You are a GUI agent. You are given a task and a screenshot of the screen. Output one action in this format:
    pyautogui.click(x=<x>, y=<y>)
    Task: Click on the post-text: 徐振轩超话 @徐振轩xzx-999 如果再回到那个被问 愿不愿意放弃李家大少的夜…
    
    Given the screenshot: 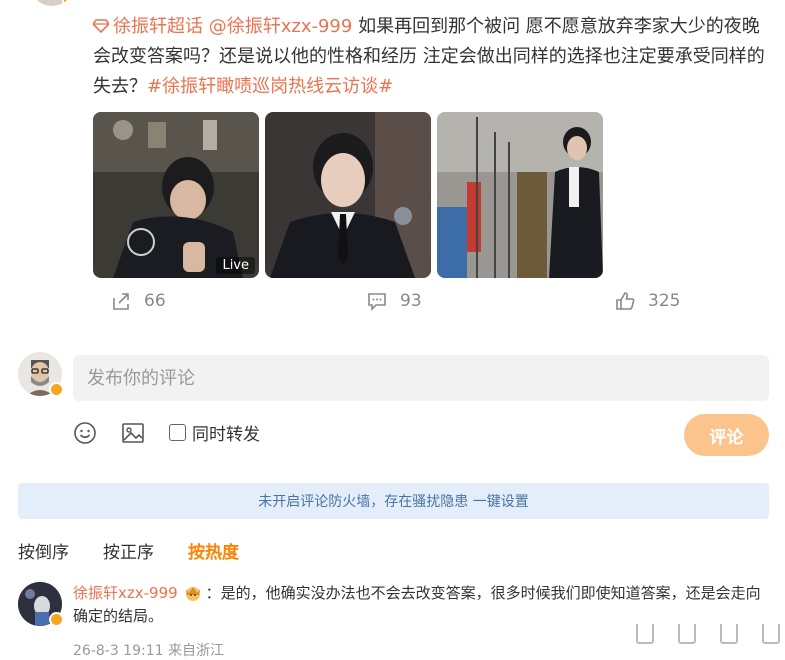 What is the action you would take?
    pyautogui.click(x=433, y=57)
    